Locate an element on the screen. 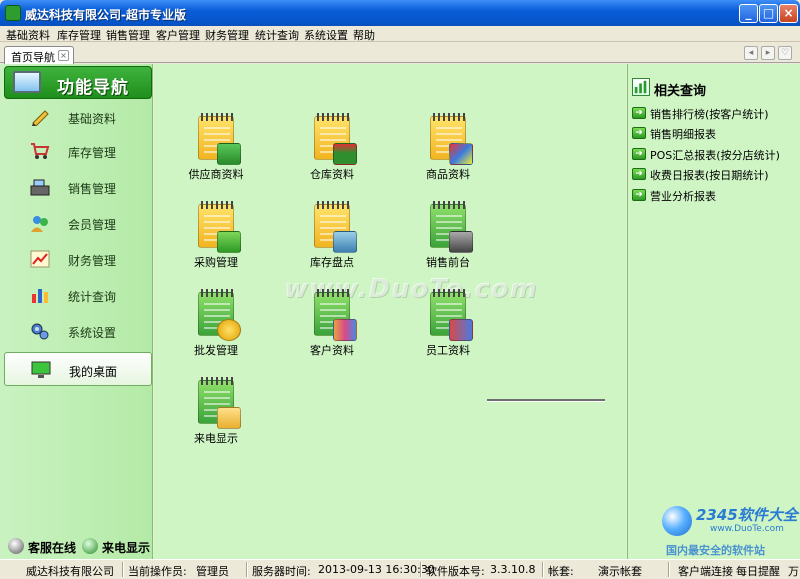 The image size is (800, 579). related-link-label: 收费日报表(按日期统计) is located at coordinates (709, 175).